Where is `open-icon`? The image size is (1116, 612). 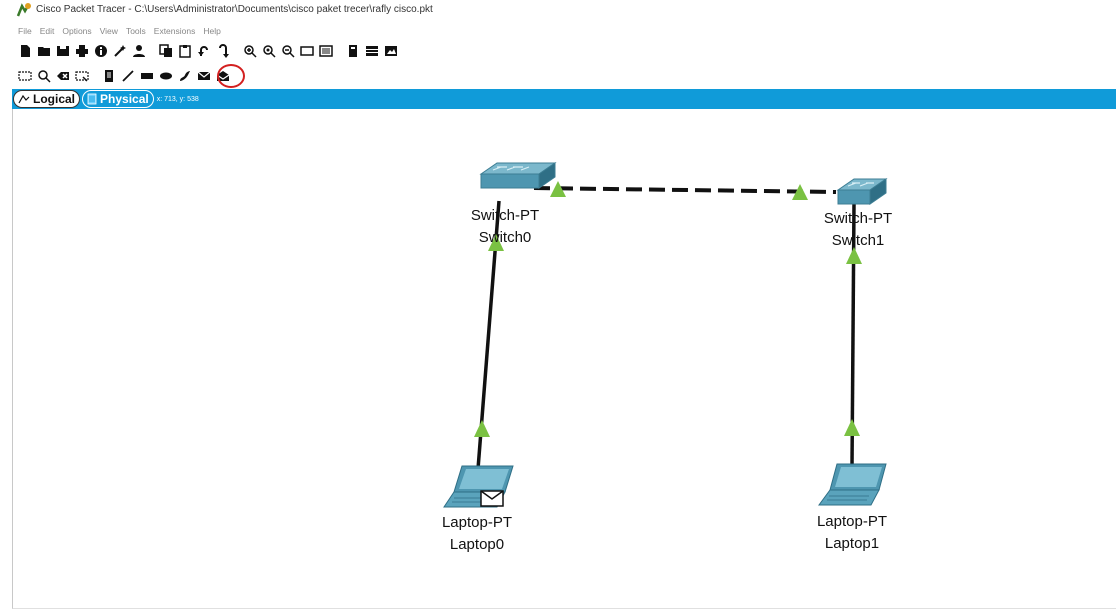 open-icon is located at coordinates (44, 51).